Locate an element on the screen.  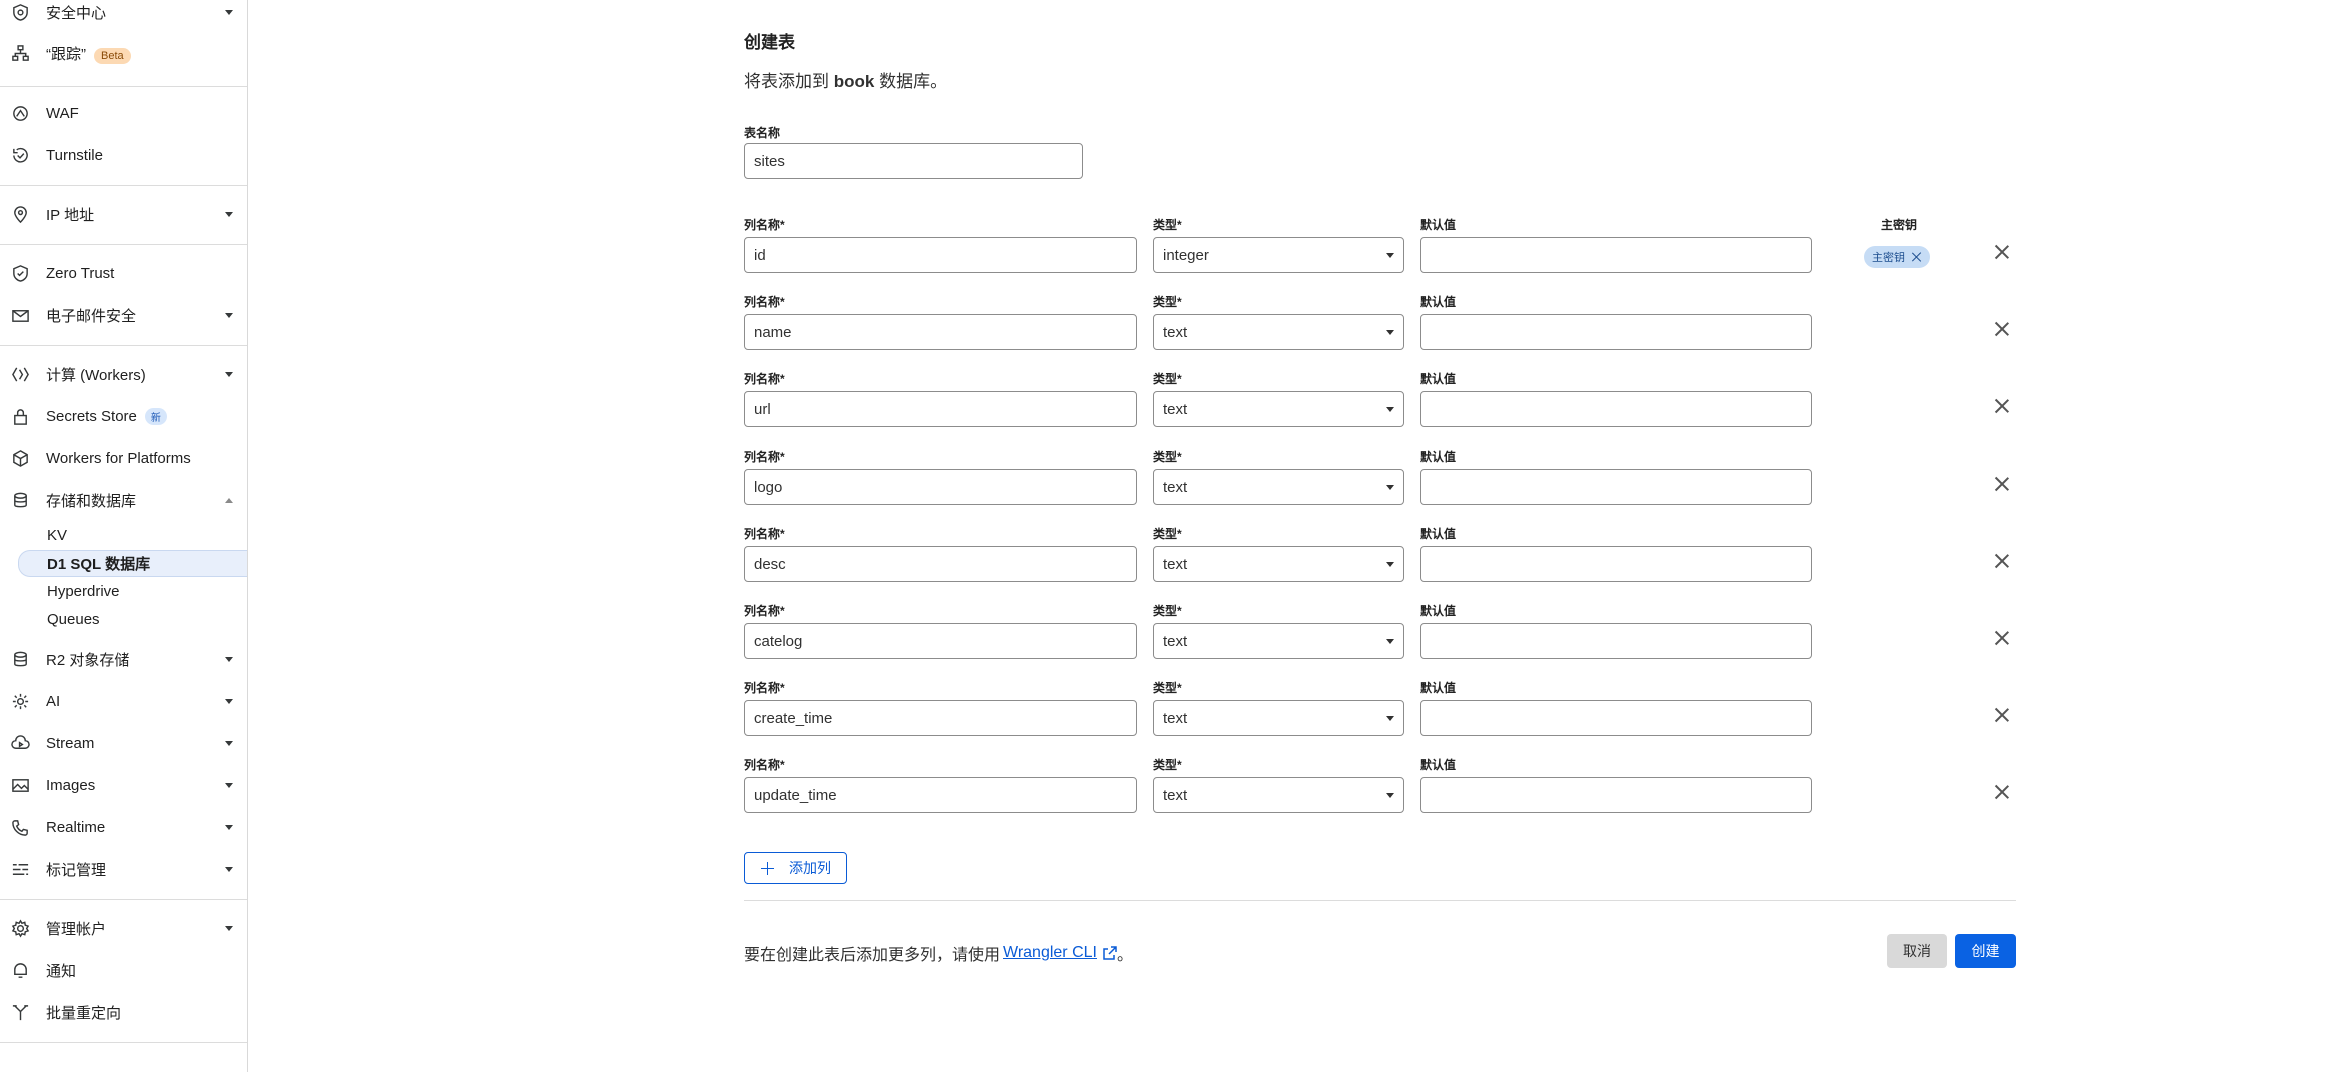
column-name-label: 列名称* is located at coordinates (764, 611).